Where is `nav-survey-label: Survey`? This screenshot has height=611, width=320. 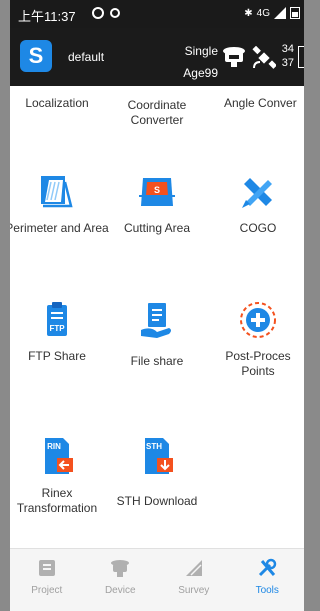
nav-survey-label: Survey is located at coordinates (194, 590).